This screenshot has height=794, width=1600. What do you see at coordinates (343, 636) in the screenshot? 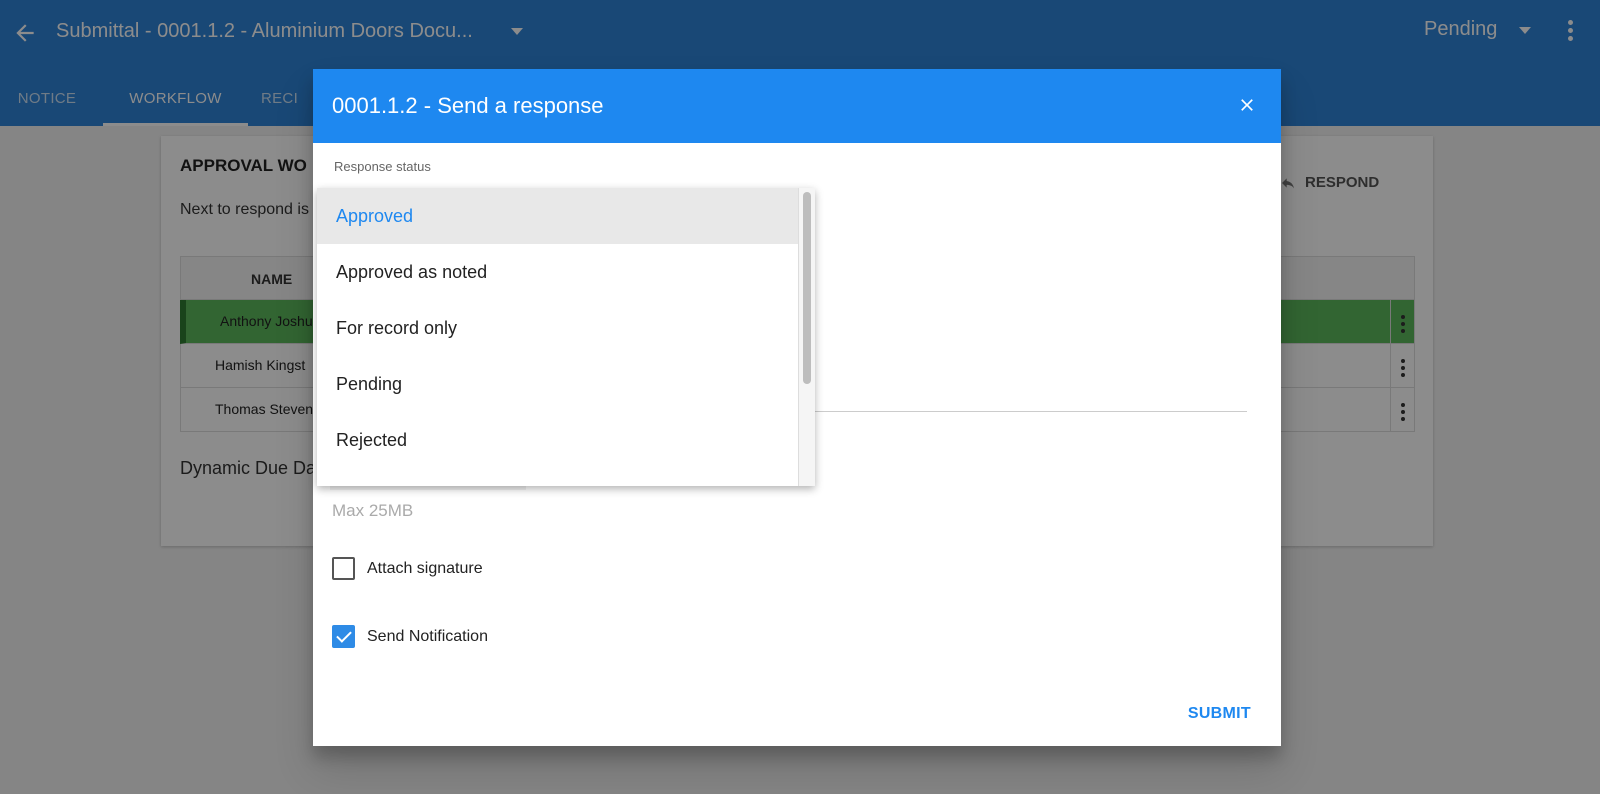
I see `send-notification-checkbox` at bounding box center [343, 636].